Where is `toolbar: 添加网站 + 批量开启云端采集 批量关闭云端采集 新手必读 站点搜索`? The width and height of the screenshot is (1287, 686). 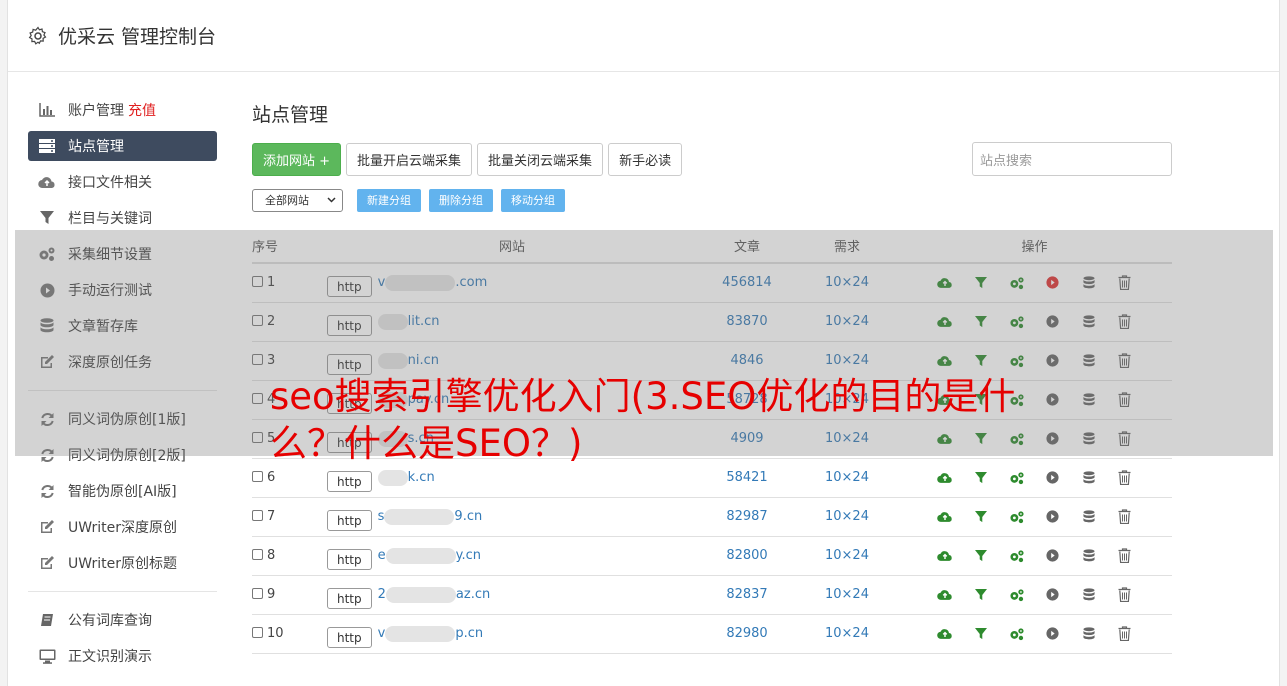
toolbar: 添加网站 + 批量开启云端采集 批量关闭云端采集 新手必读 站点搜索 is located at coordinates (712, 159).